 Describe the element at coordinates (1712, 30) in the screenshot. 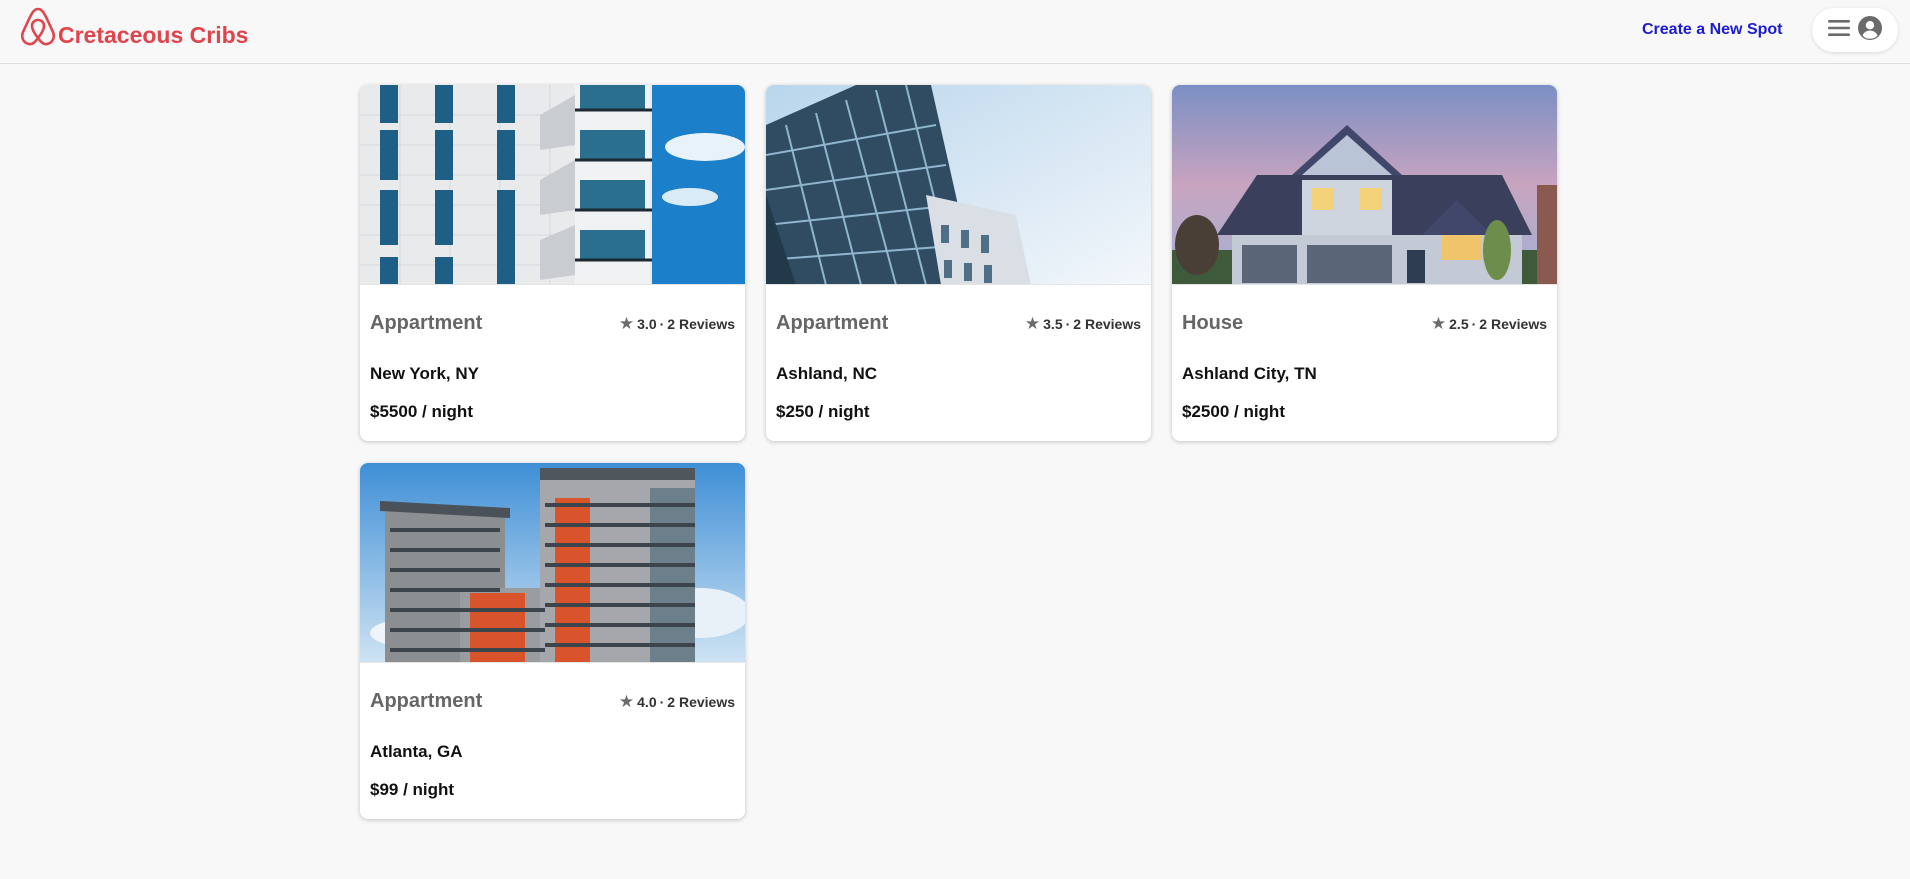

I see `create-new-spot-link: Create a New Spot` at that location.